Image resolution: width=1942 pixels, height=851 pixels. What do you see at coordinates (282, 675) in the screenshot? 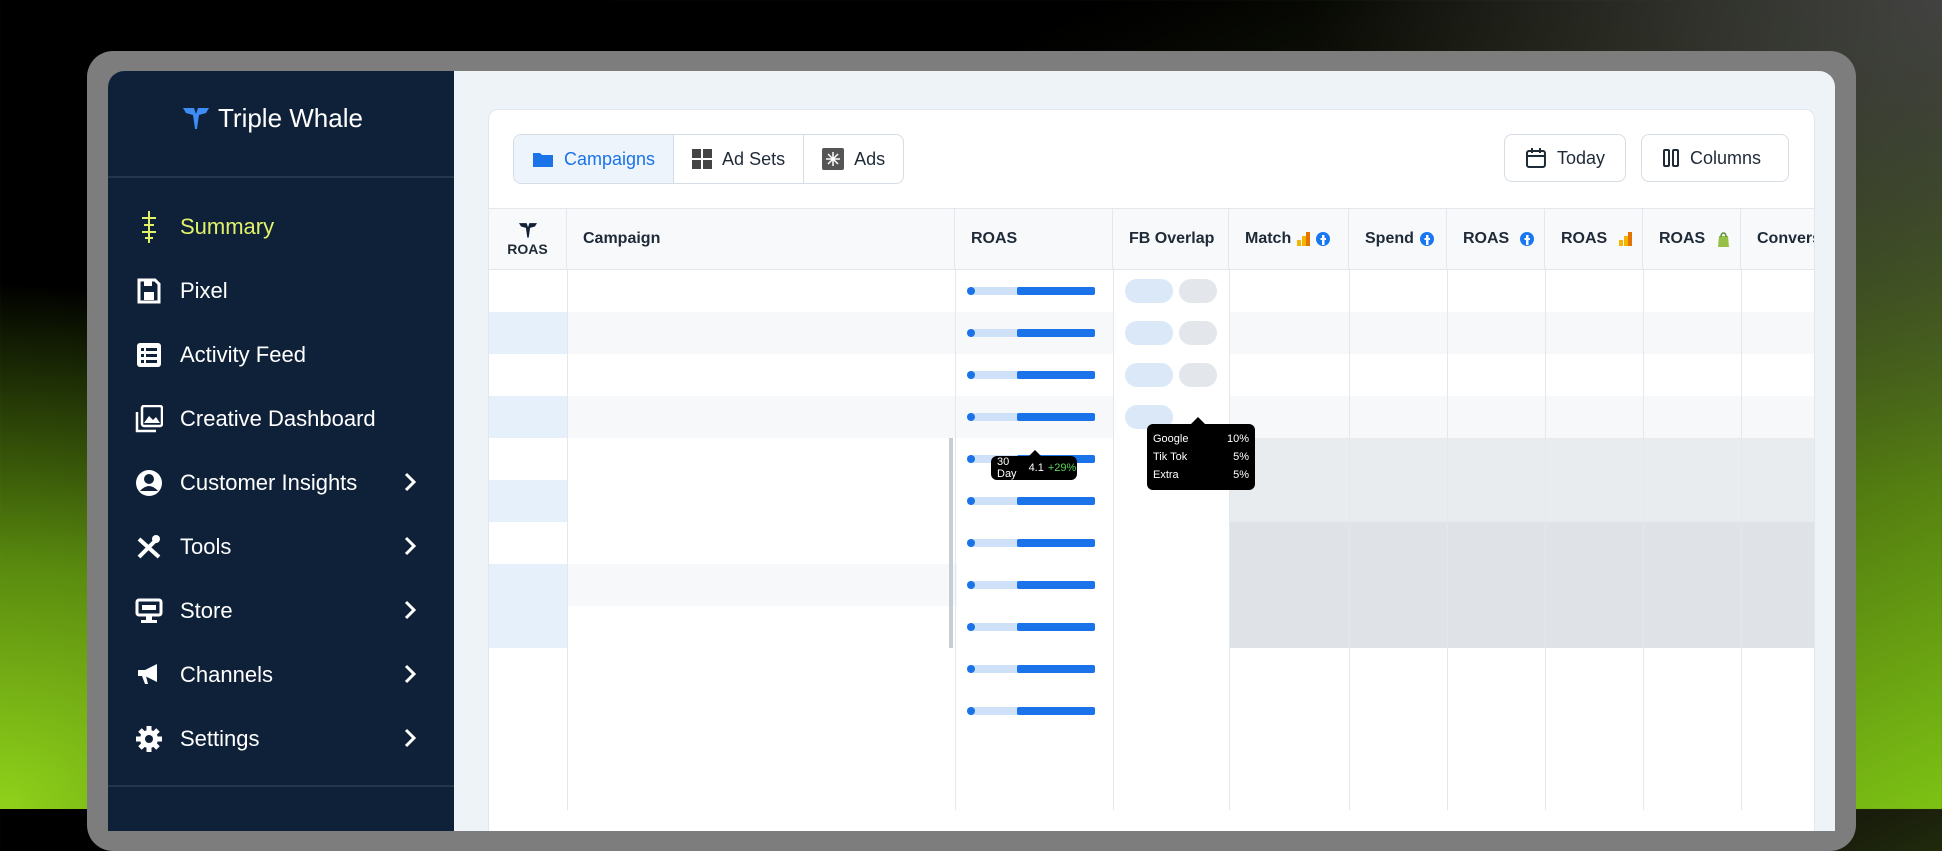
I see `sidebar-item-channels: Channels` at bounding box center [282, 675].